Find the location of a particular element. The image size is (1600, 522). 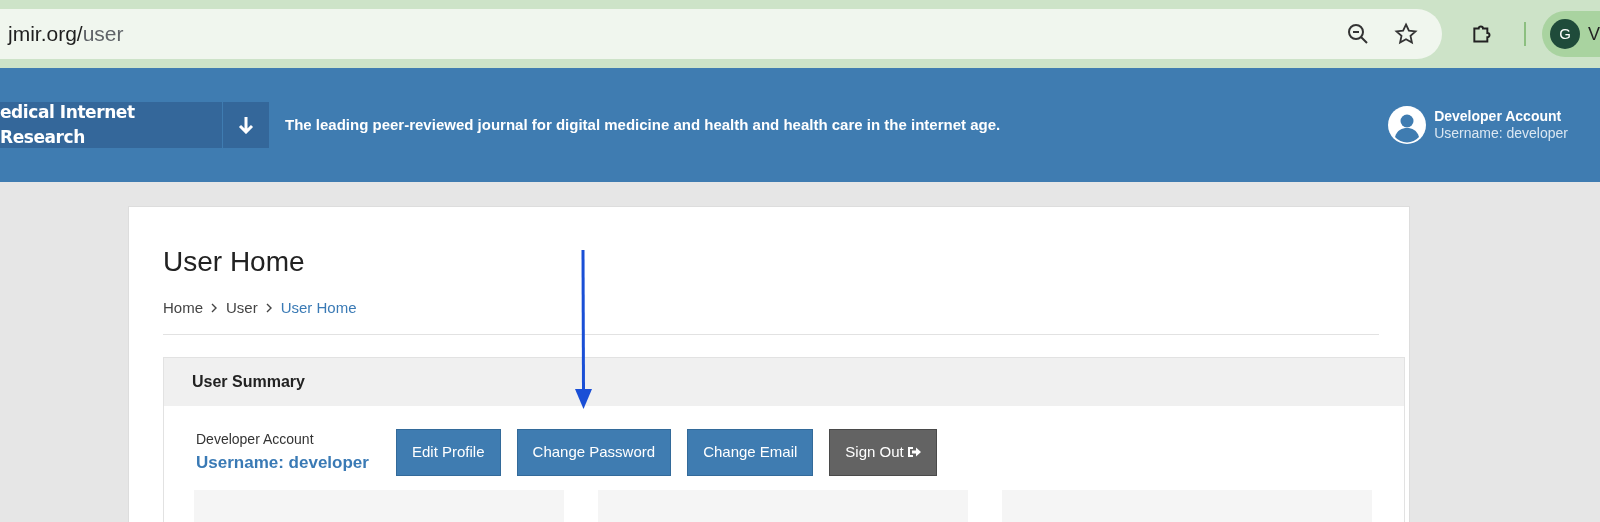

breadcrumb-link: User is located at coordinates (242, 308).